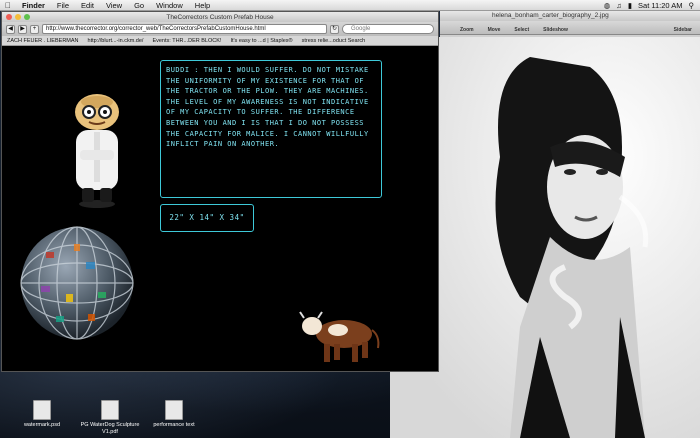 The image size is (700, 438). What do you see at coordinates (174, 410) in the screenshot?
I see `text-file-icon` at bounding box center [174, 410].